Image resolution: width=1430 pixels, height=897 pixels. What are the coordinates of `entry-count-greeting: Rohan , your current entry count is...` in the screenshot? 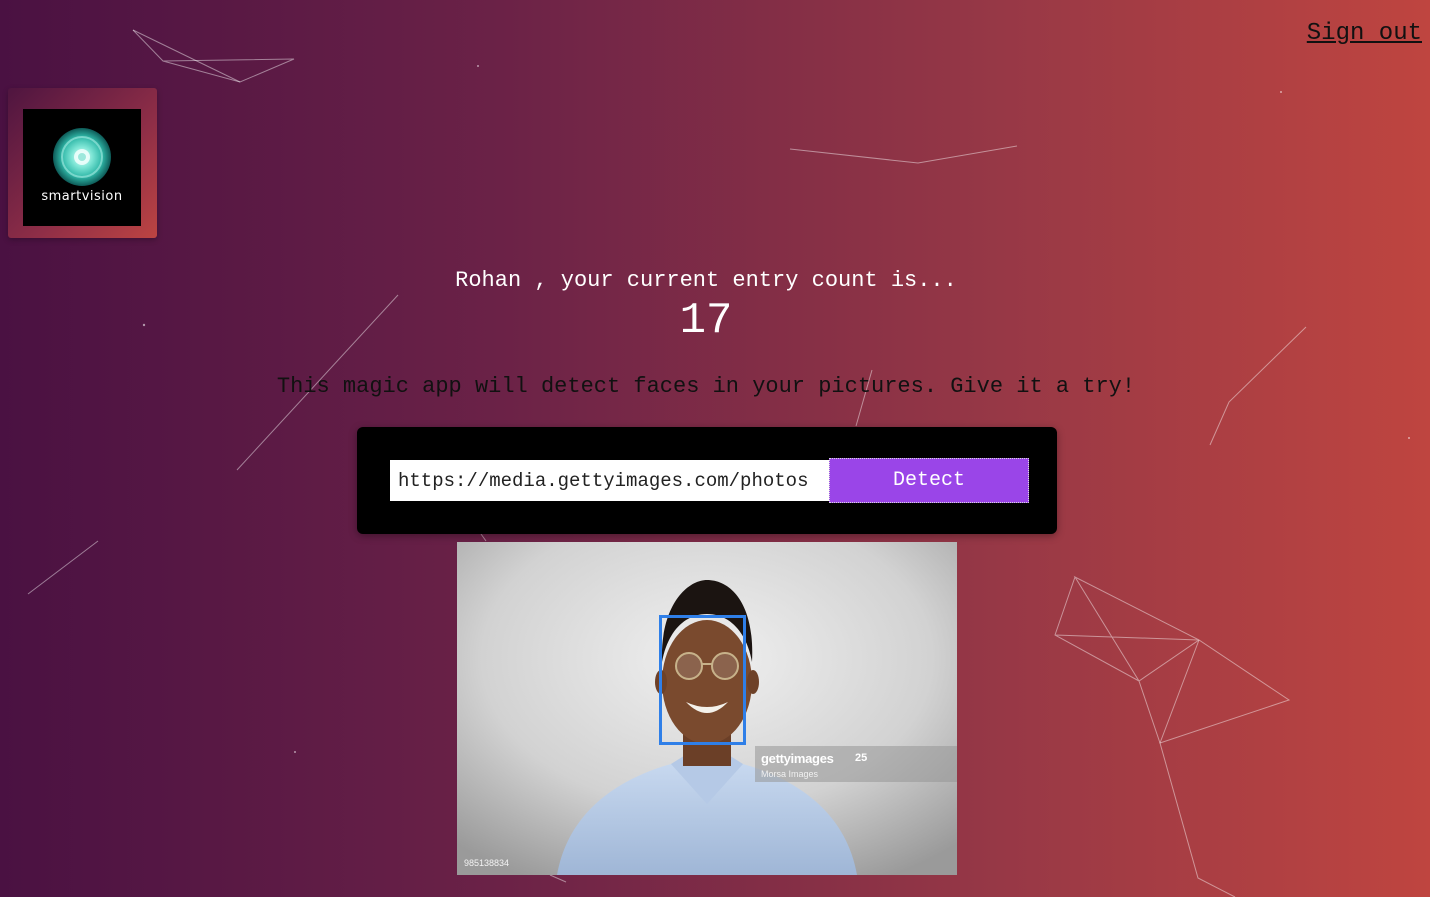 It's located at (706, 280).